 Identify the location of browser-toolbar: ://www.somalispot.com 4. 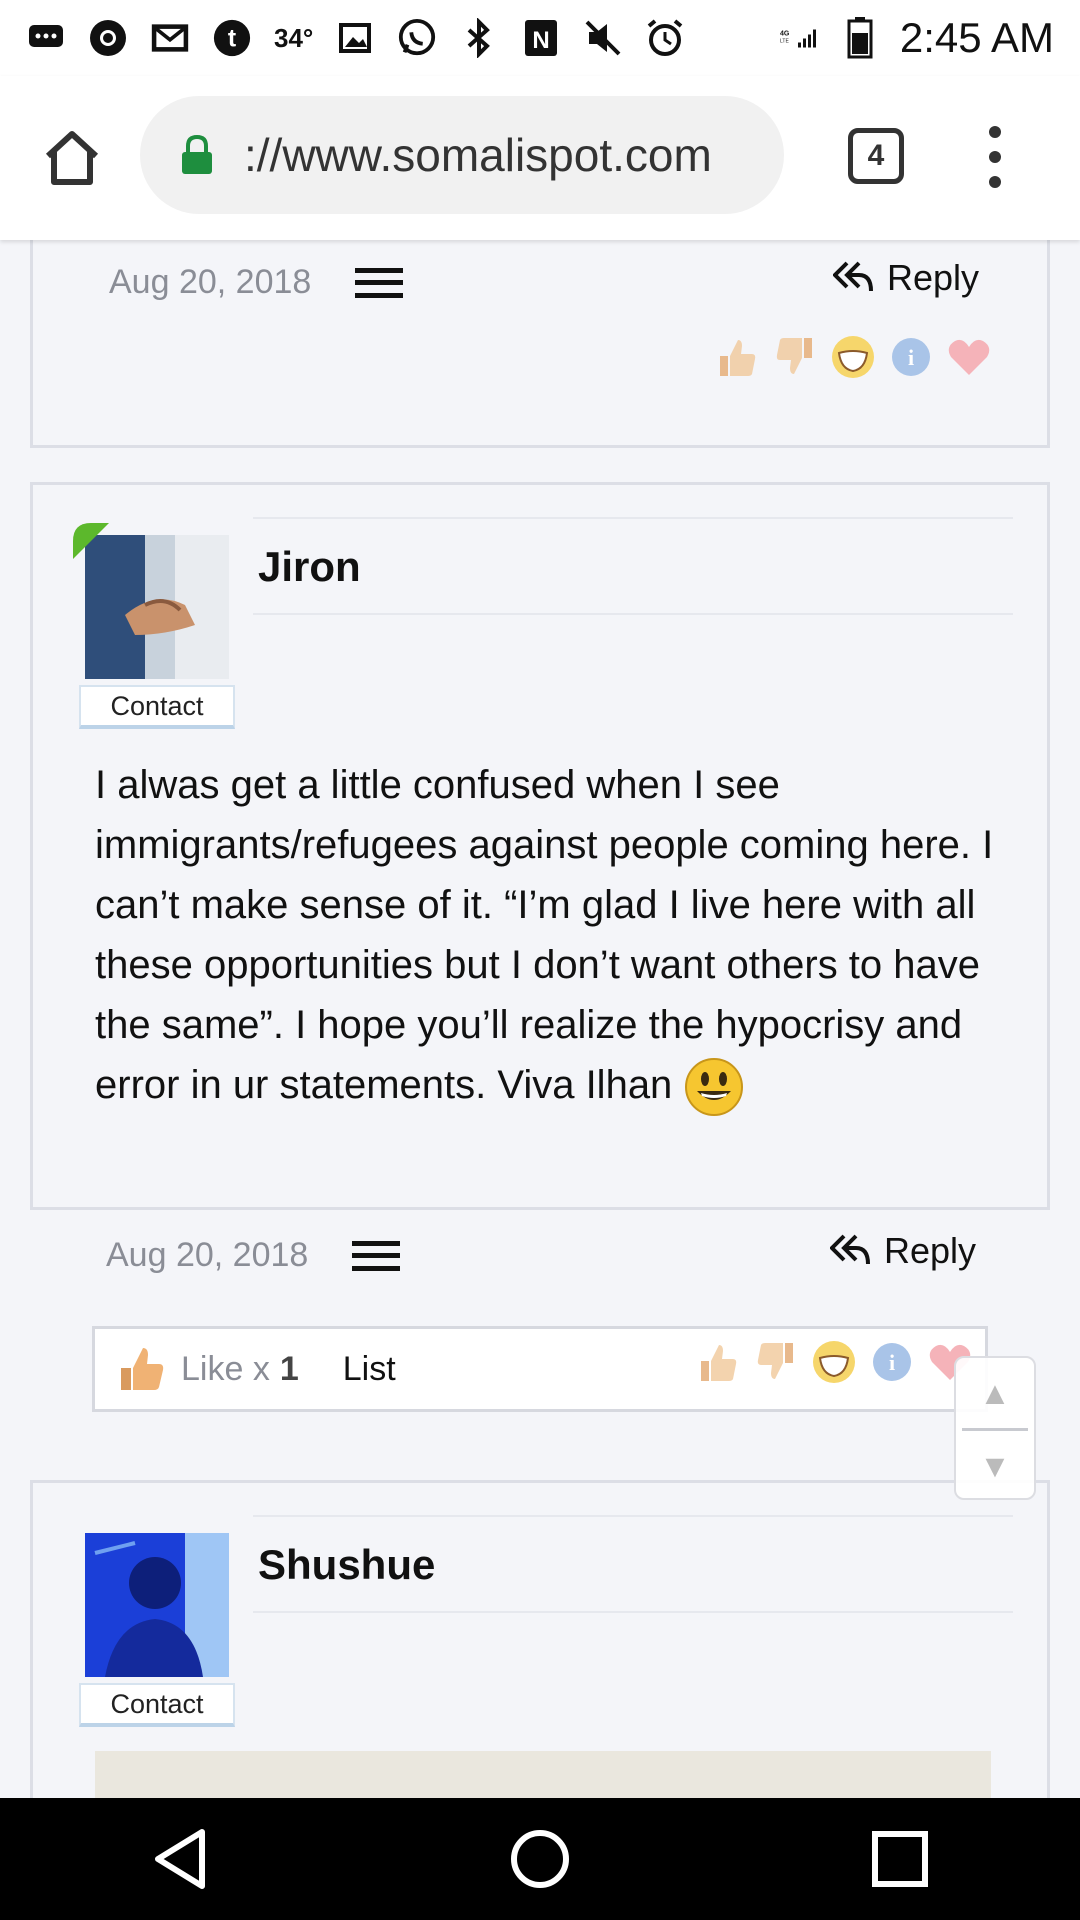
(540, 158).